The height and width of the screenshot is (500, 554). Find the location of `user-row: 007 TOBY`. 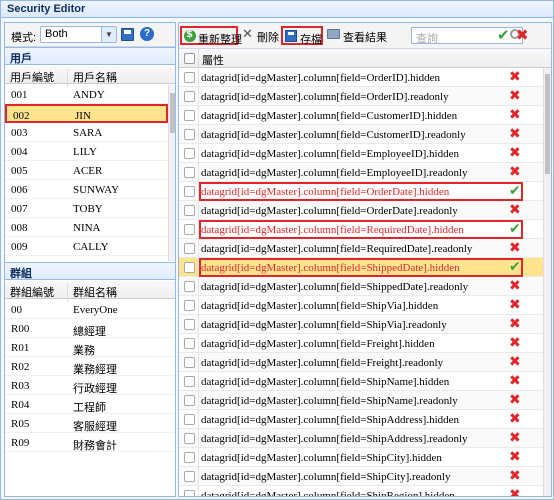

user-row: 007 TOBY is located at coordinates (86, 208).